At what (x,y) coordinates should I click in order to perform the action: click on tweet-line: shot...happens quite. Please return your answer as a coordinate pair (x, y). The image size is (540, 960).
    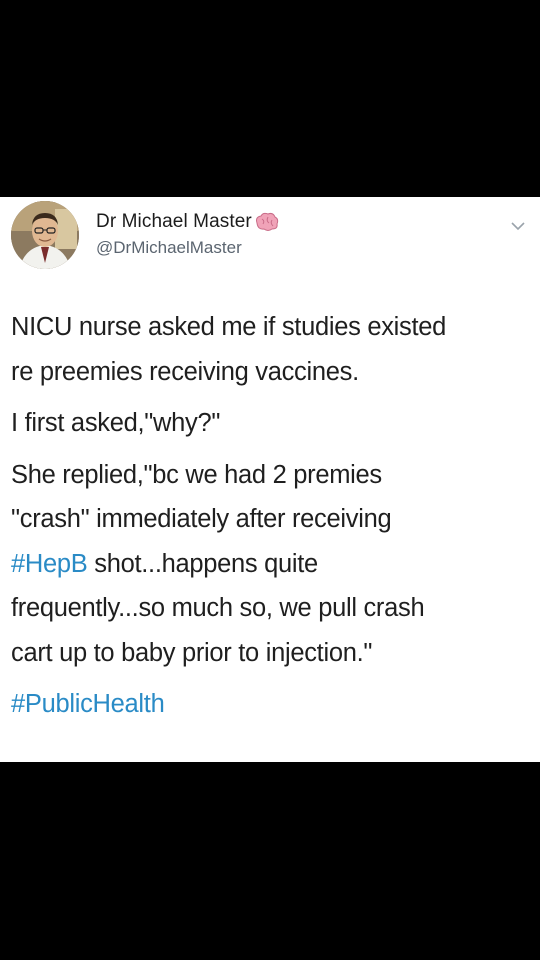
    Looking at the image, I should click on (202, 563).